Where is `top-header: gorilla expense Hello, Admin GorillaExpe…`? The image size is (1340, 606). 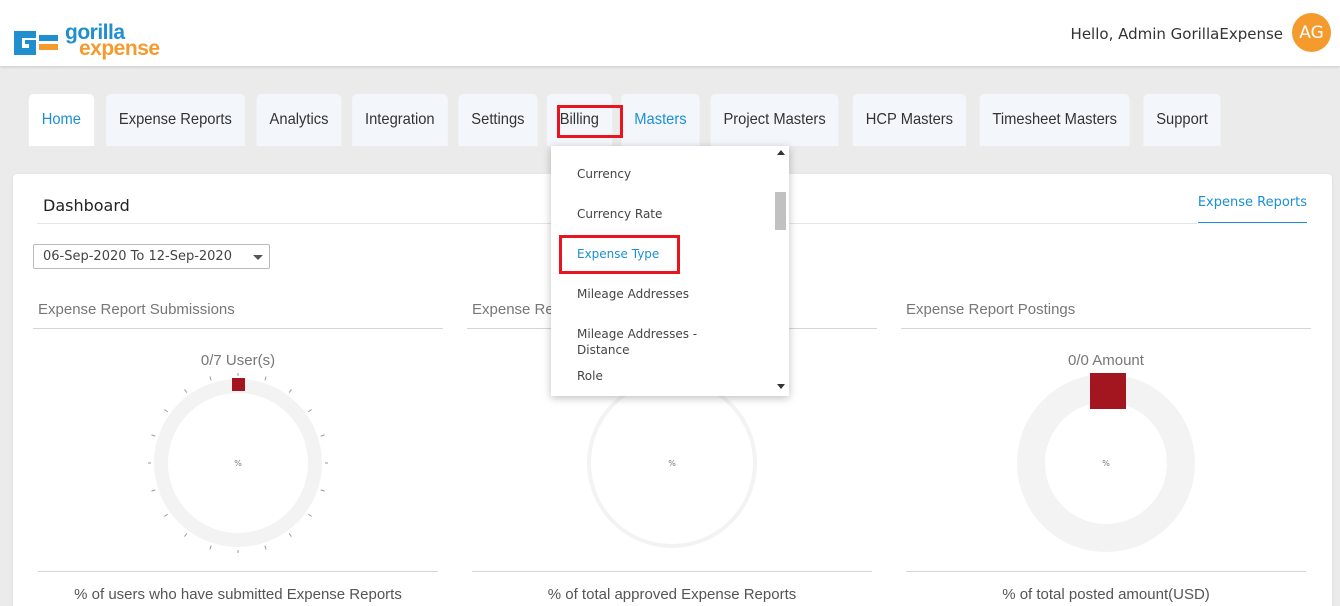
top-header: gorilla expense Hello, Admin GorillaExpe… is located at coordinates (670, 33).